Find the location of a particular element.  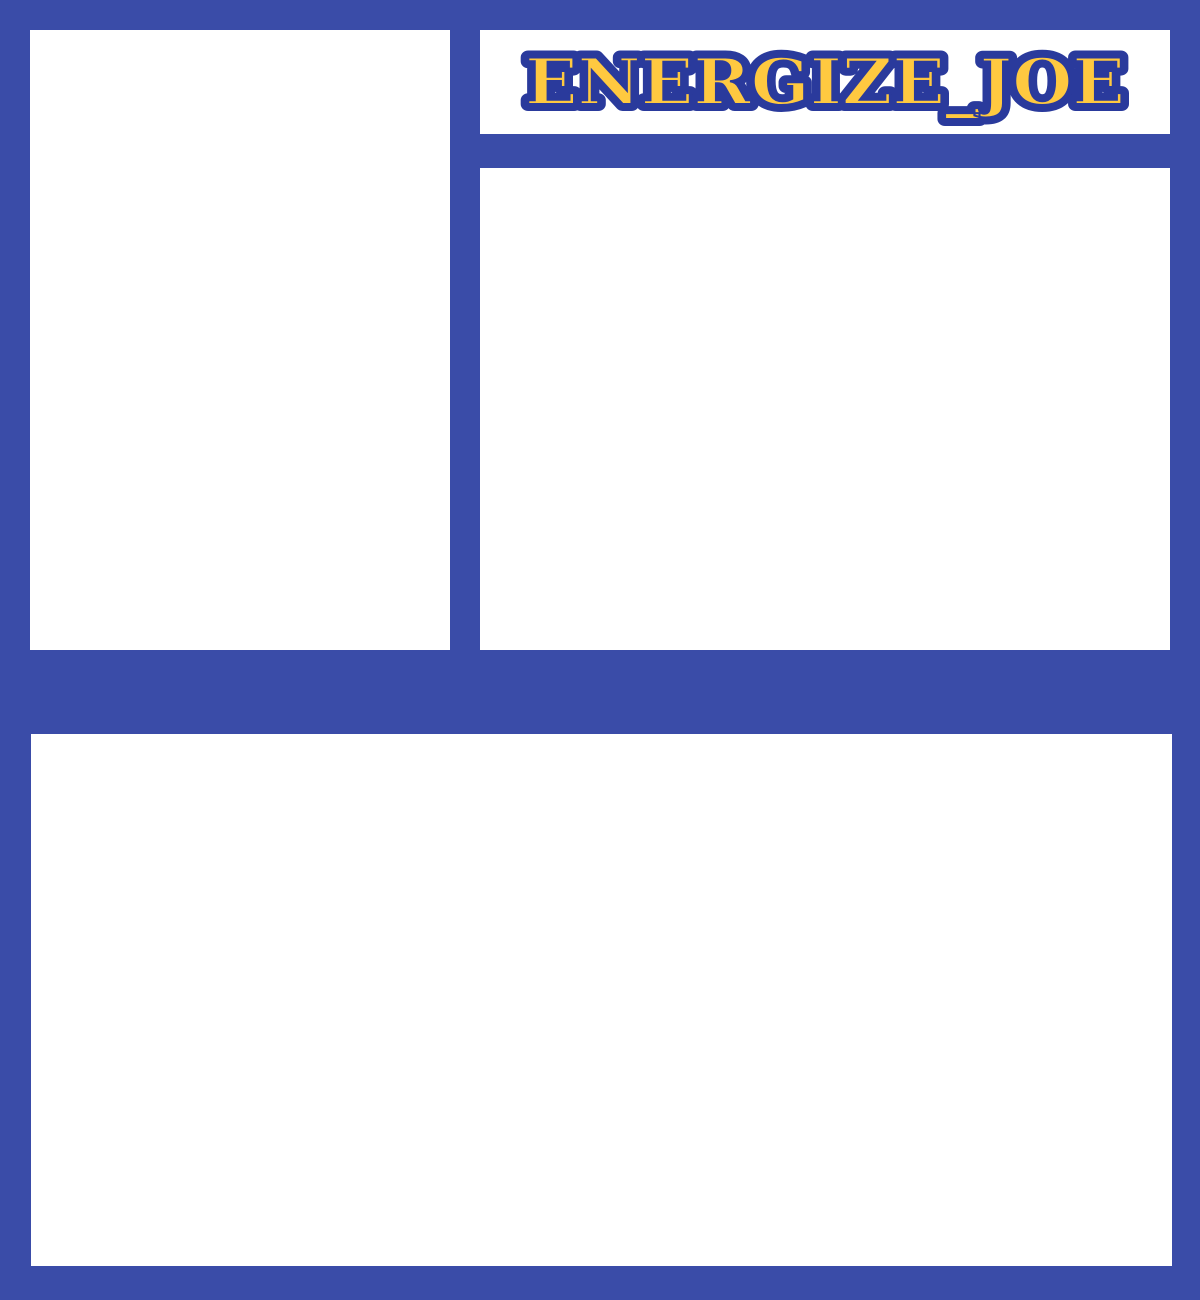

title-logo: ENERGIZE_JOE ENERGIZE_JOE is located at coordinates (825, 82).